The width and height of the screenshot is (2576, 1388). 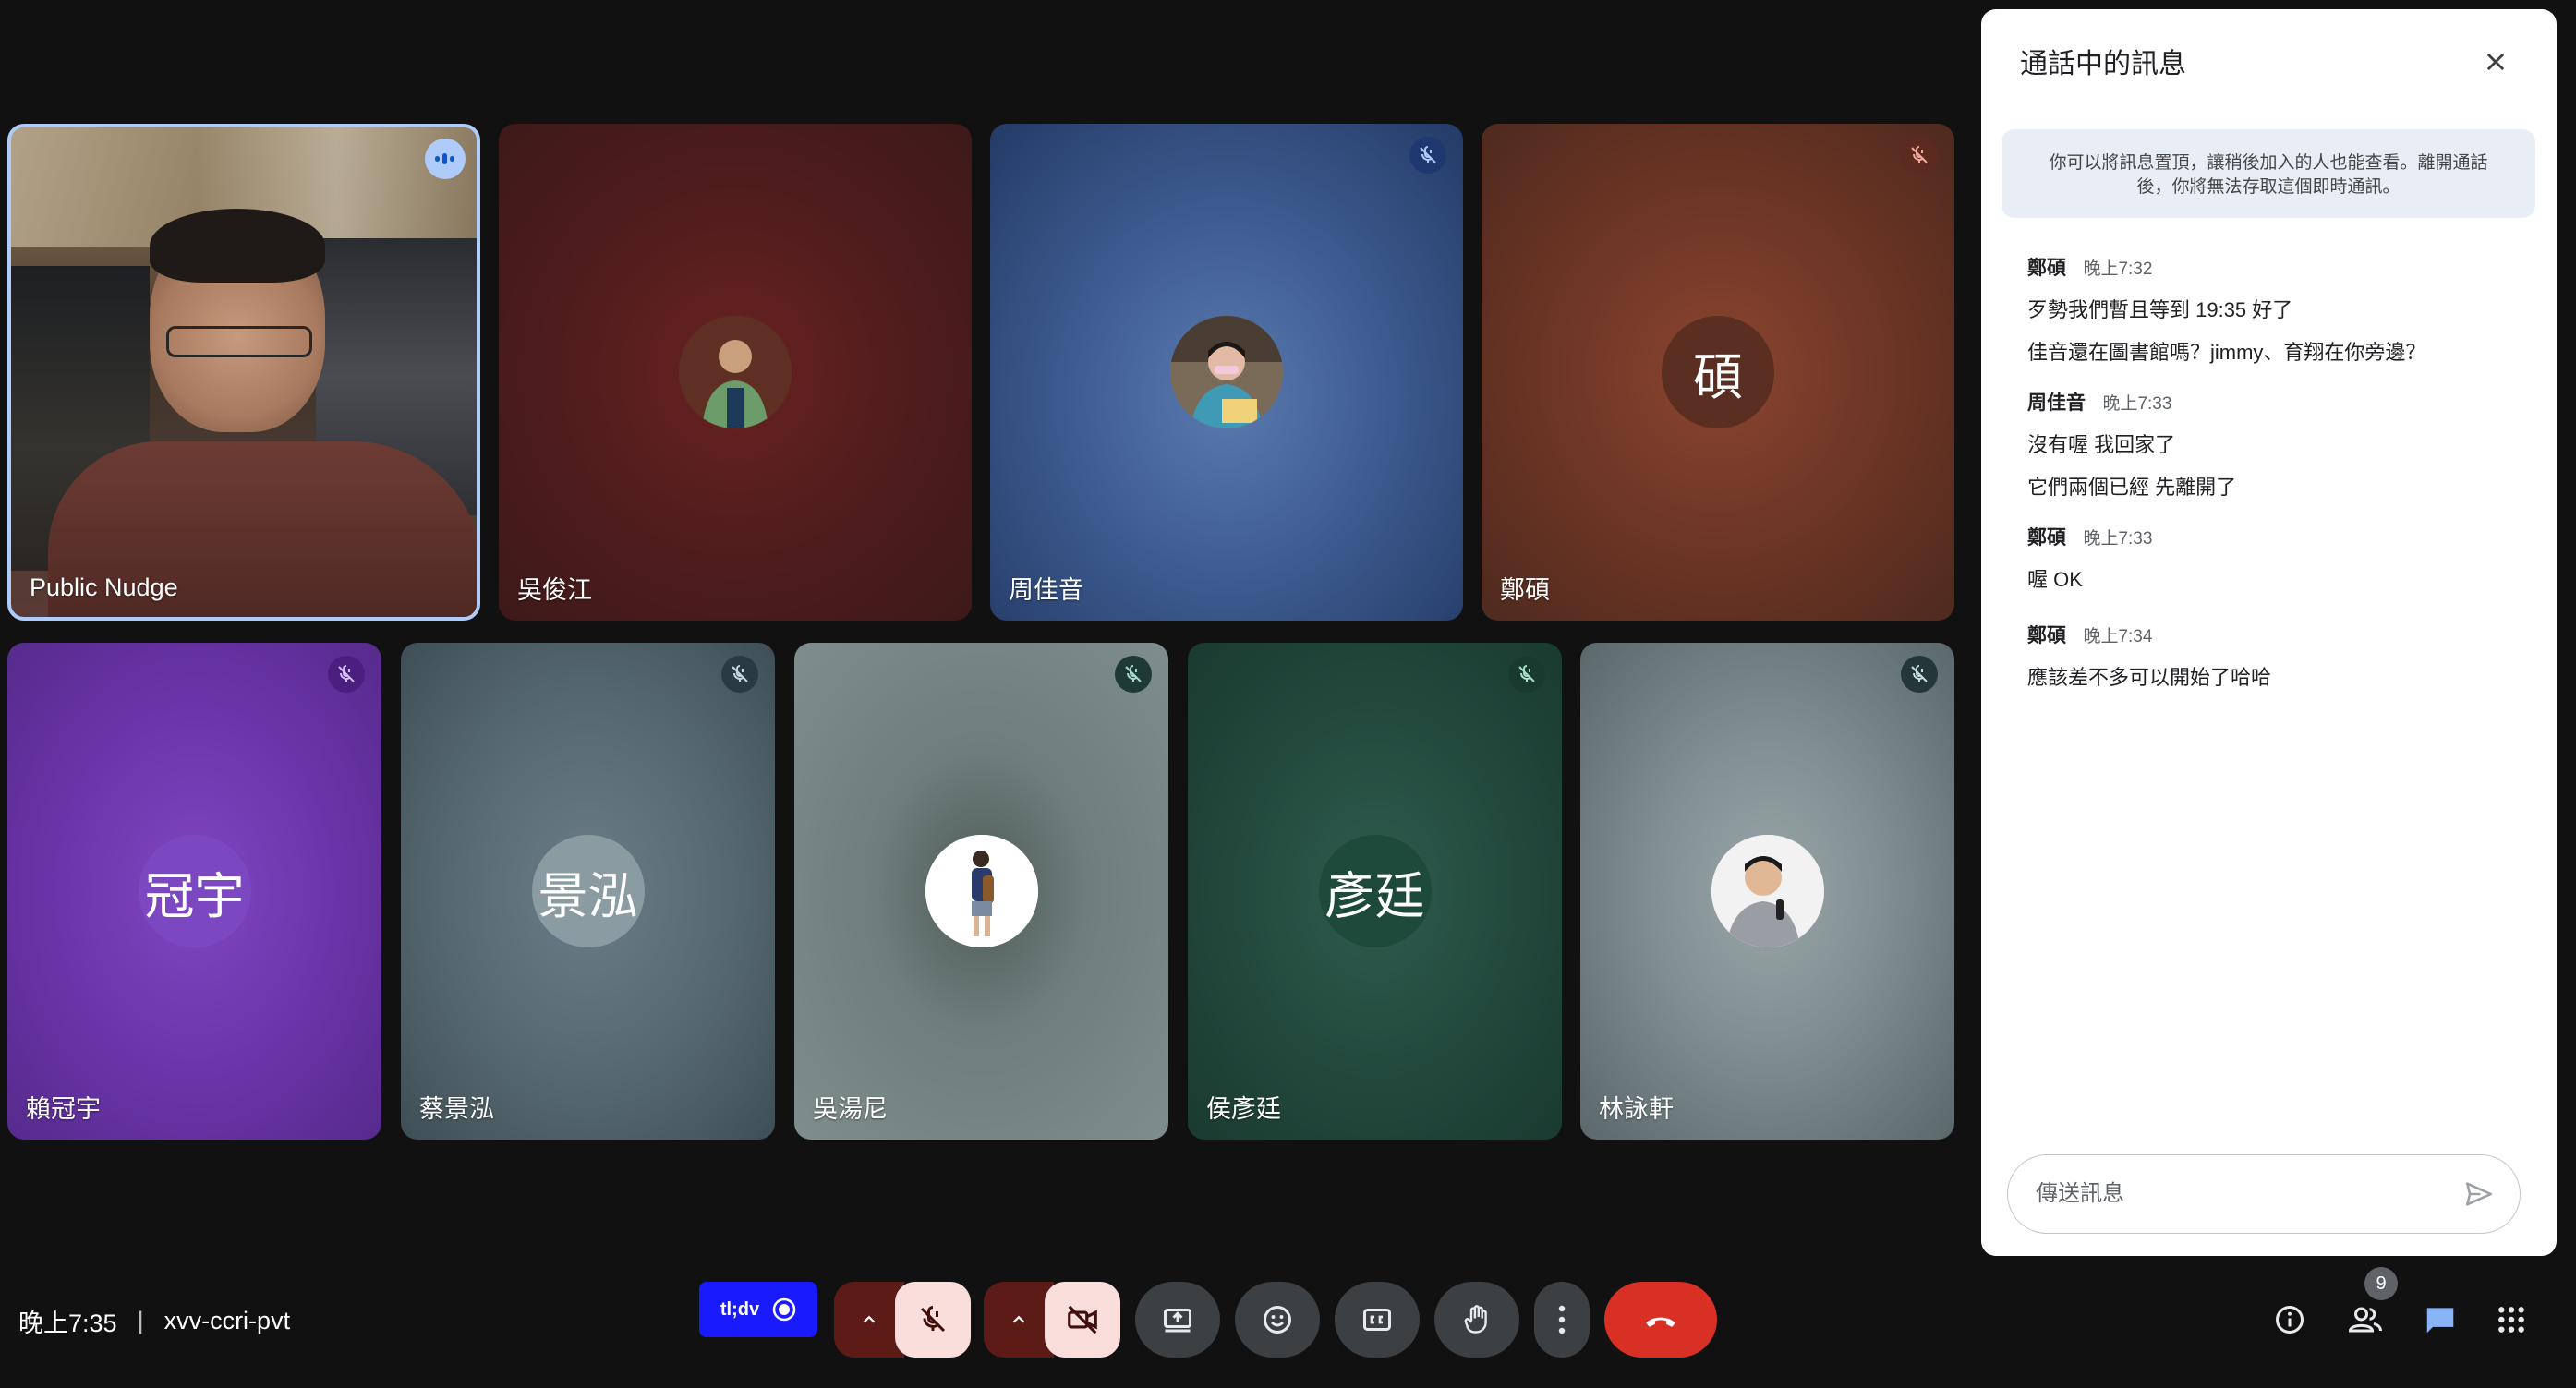 I want to click on tldv-button: tl;dv, so click(x=758, y=1309).